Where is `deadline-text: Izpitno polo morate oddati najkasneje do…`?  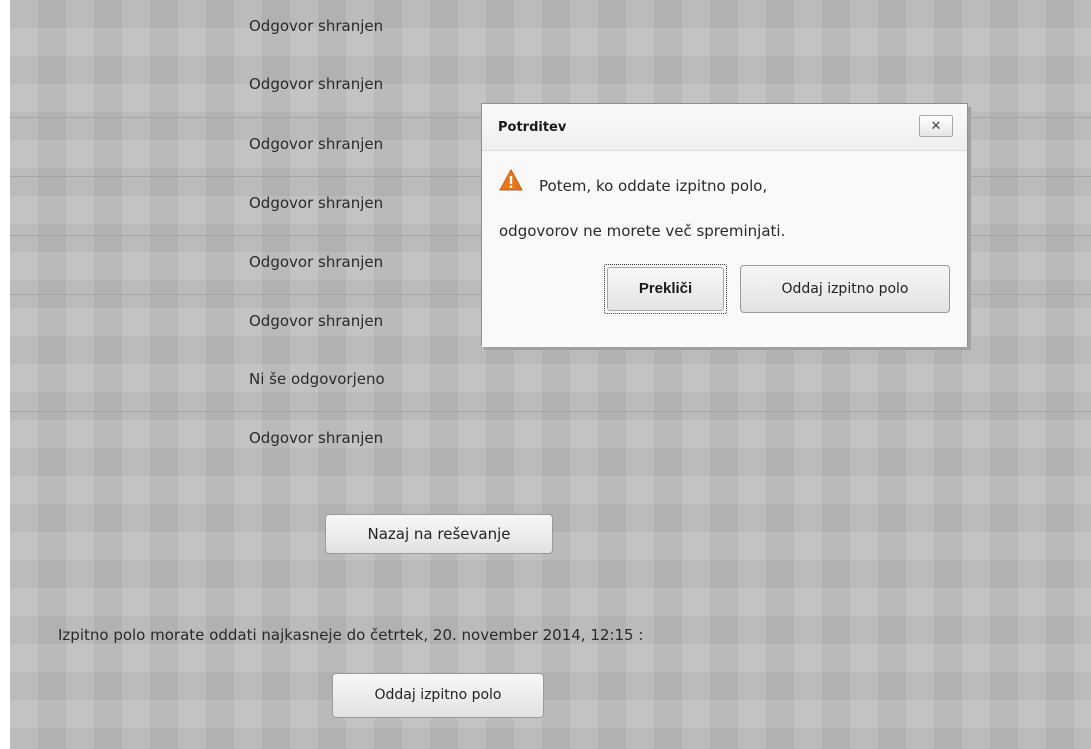 deadline-text: Izpitno polo morate oddati najkasneje do… is located at coordinates (351, 635).